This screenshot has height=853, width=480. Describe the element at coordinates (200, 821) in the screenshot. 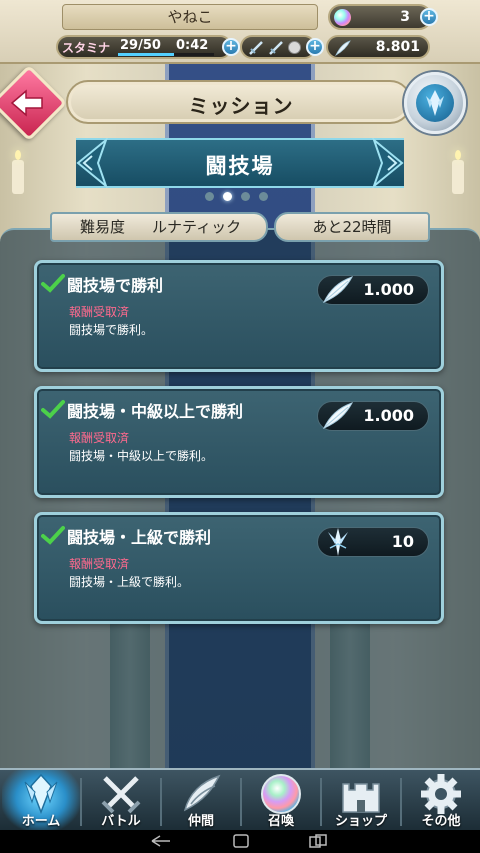

I see `nav-label: 仲間` at that location.